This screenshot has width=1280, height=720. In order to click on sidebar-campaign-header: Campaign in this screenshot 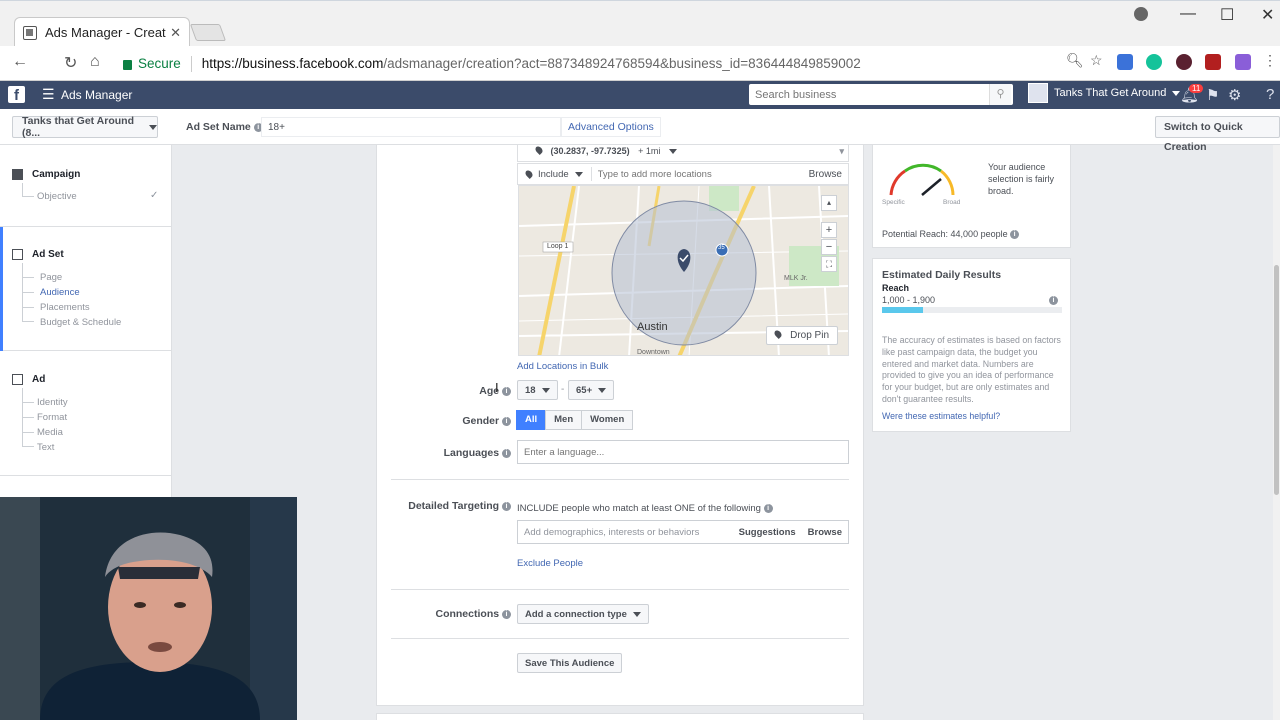, I will do `click(46, 174)`.